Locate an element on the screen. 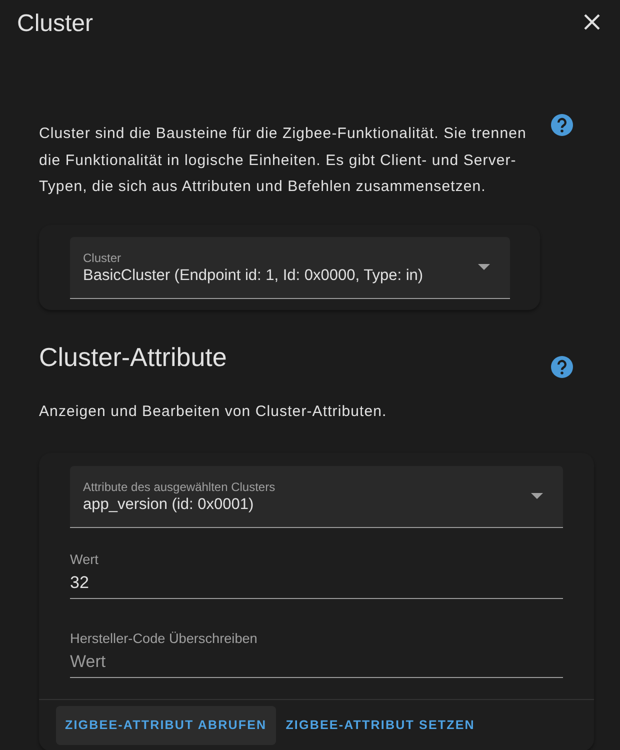 The height and width of the screenshot is (750, 620). text-button: ZIGBEE-ATTRIBUT SETZEN is located at coordinates (380, 725).